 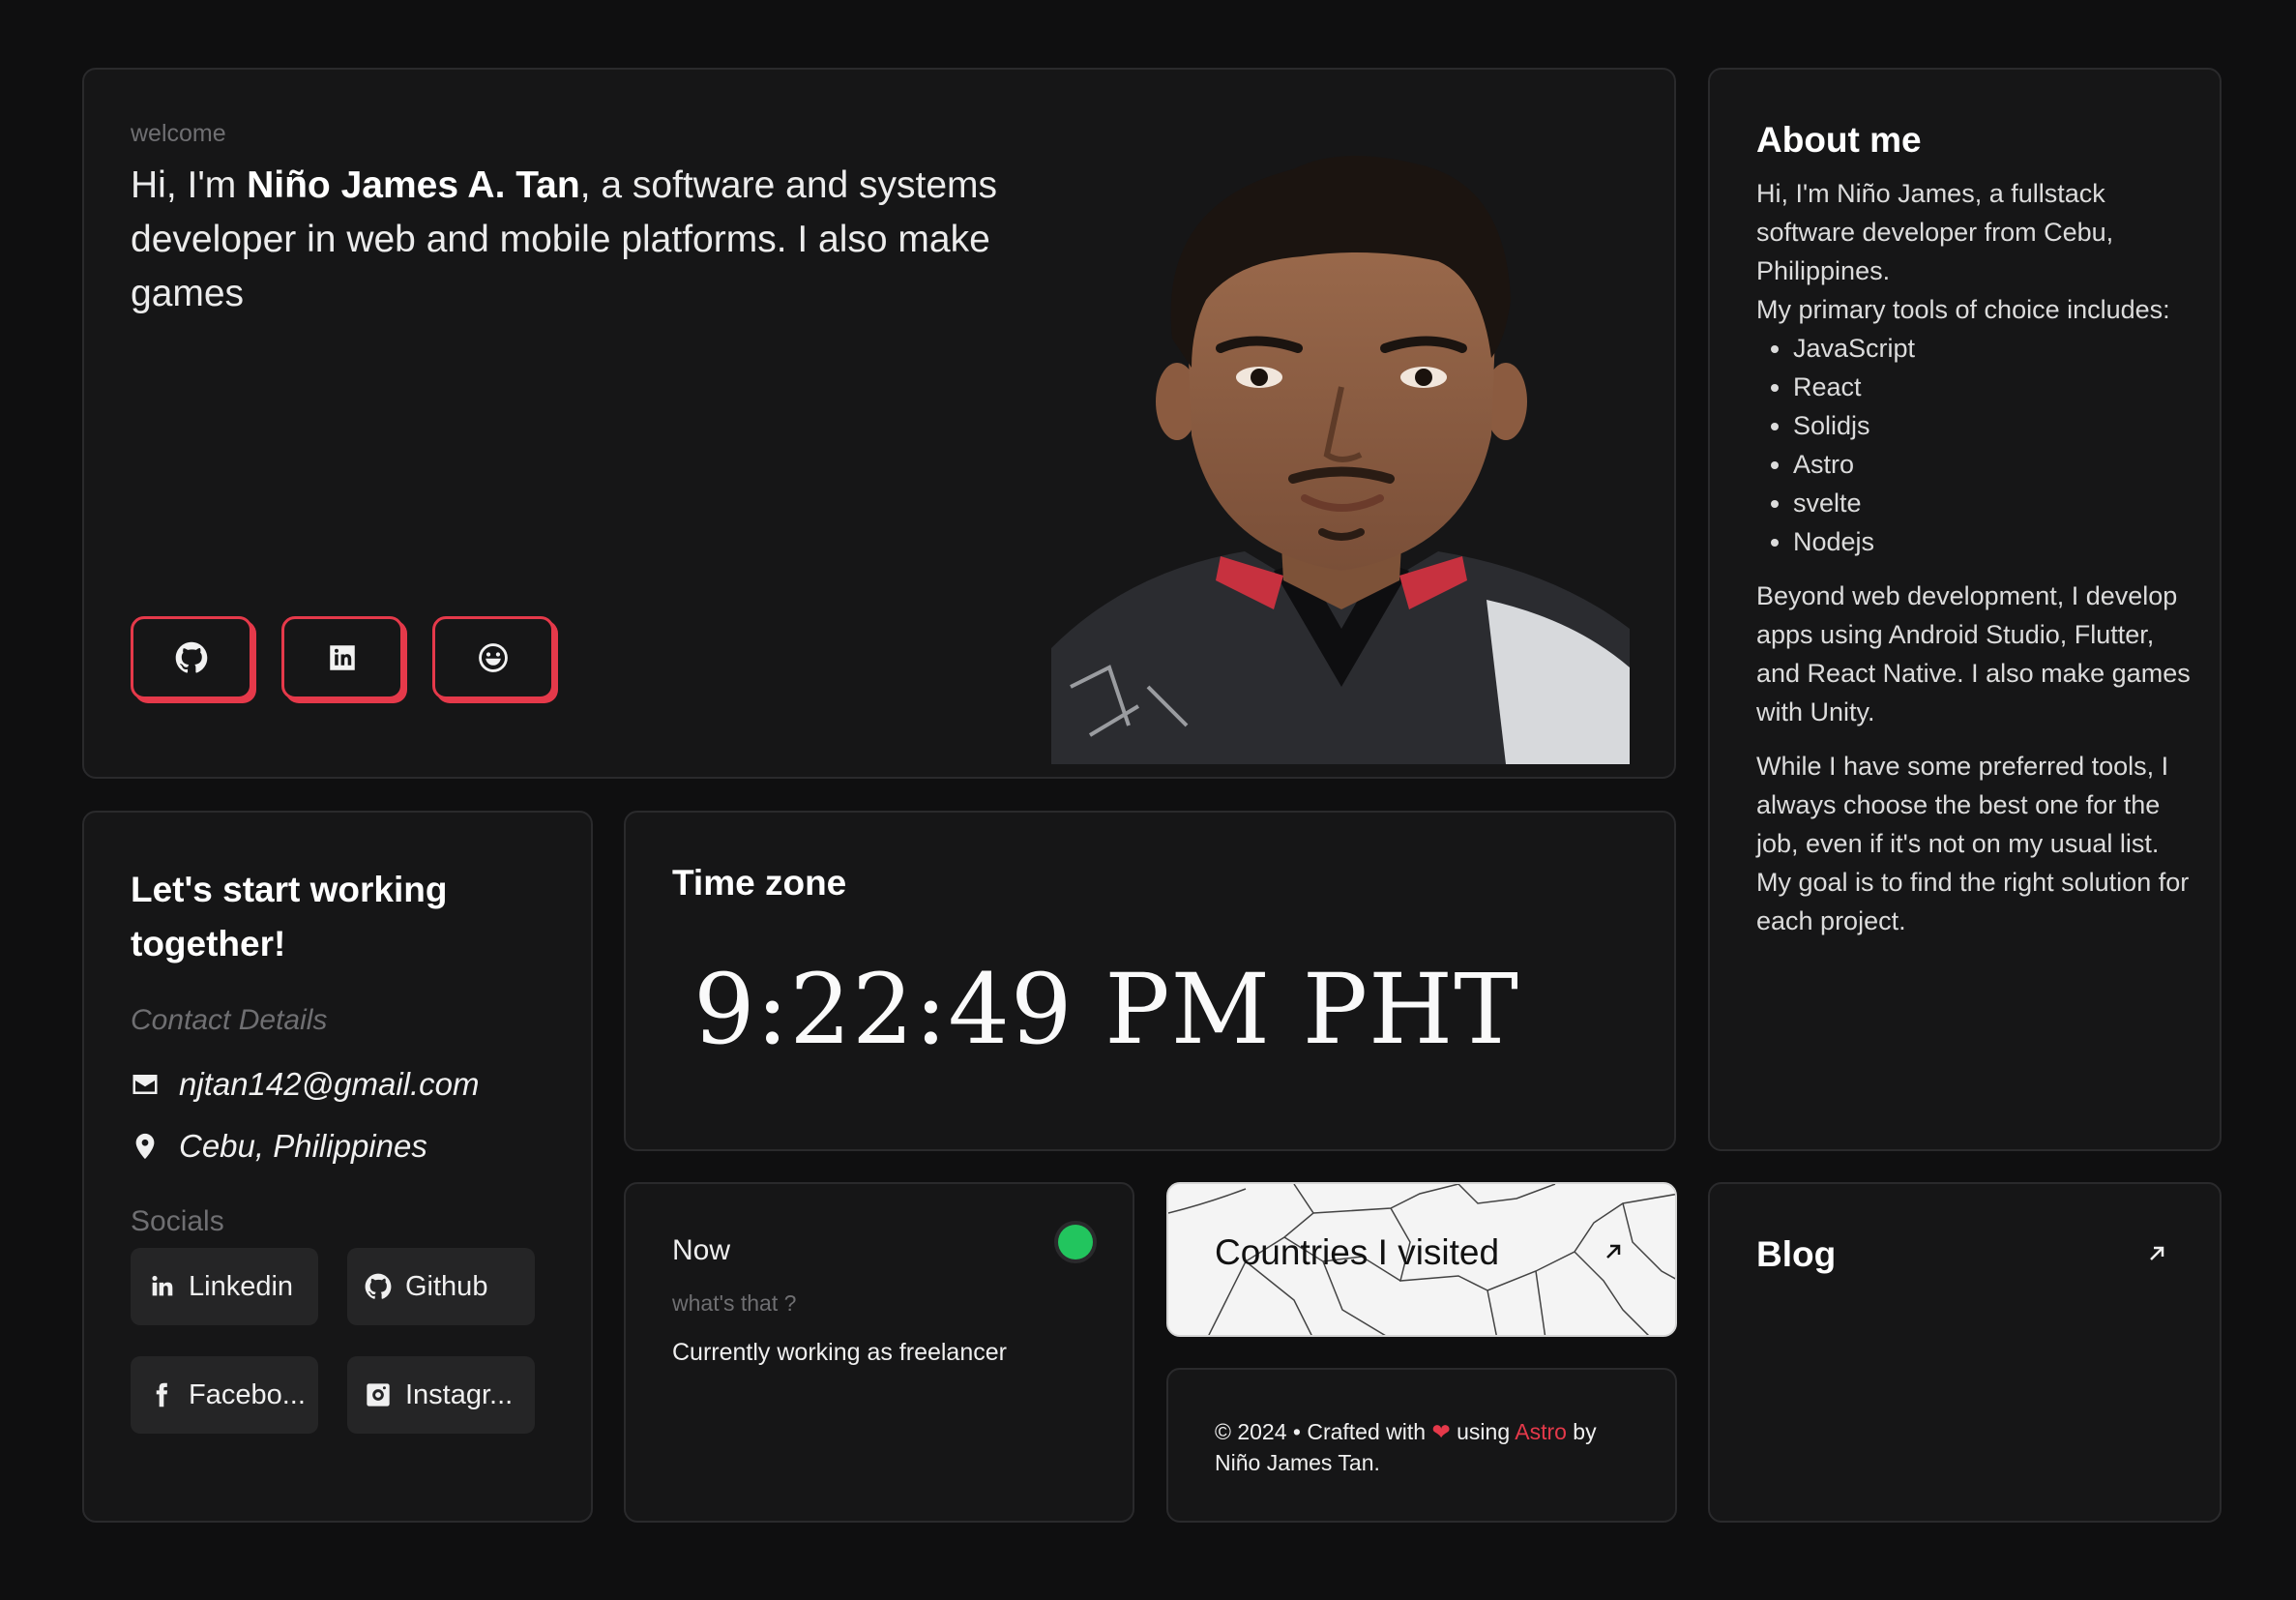 What do you see at coordinates (145, 1084) in the screenshot?
I see `mail-icon` at bounding box center [145, 1084].